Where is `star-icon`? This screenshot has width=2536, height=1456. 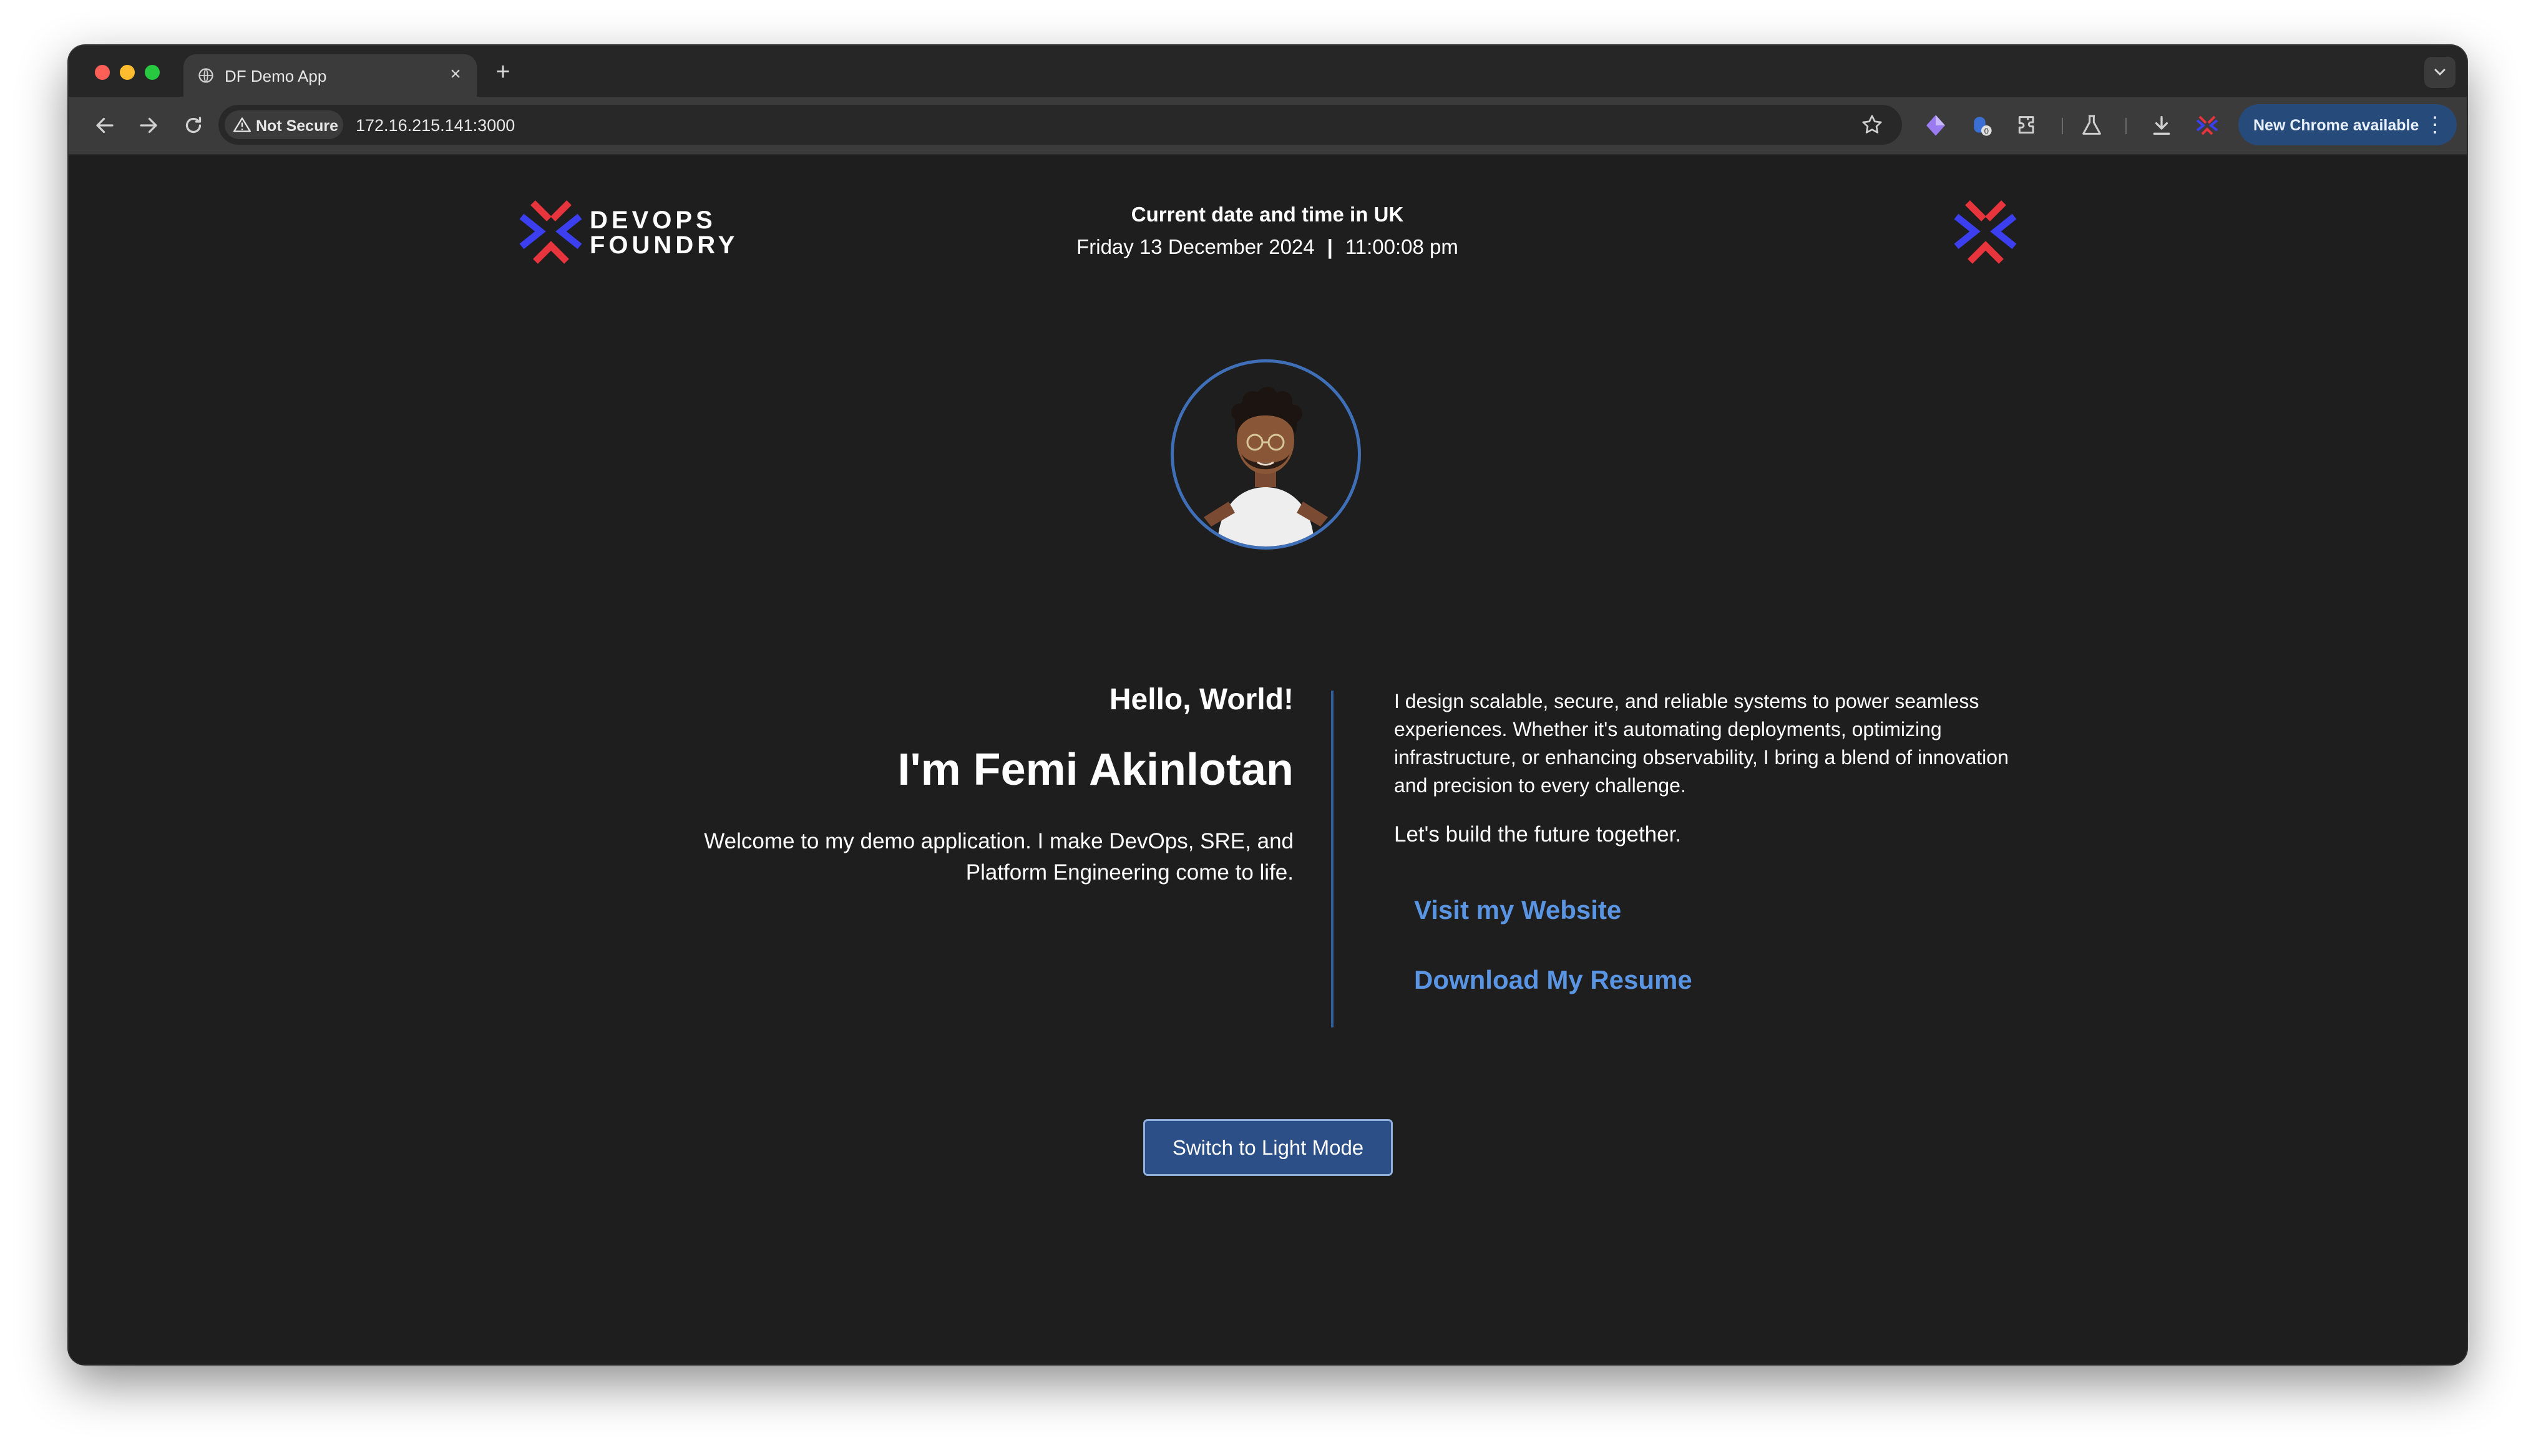
star-icon is located at coordinates (1872, 125).